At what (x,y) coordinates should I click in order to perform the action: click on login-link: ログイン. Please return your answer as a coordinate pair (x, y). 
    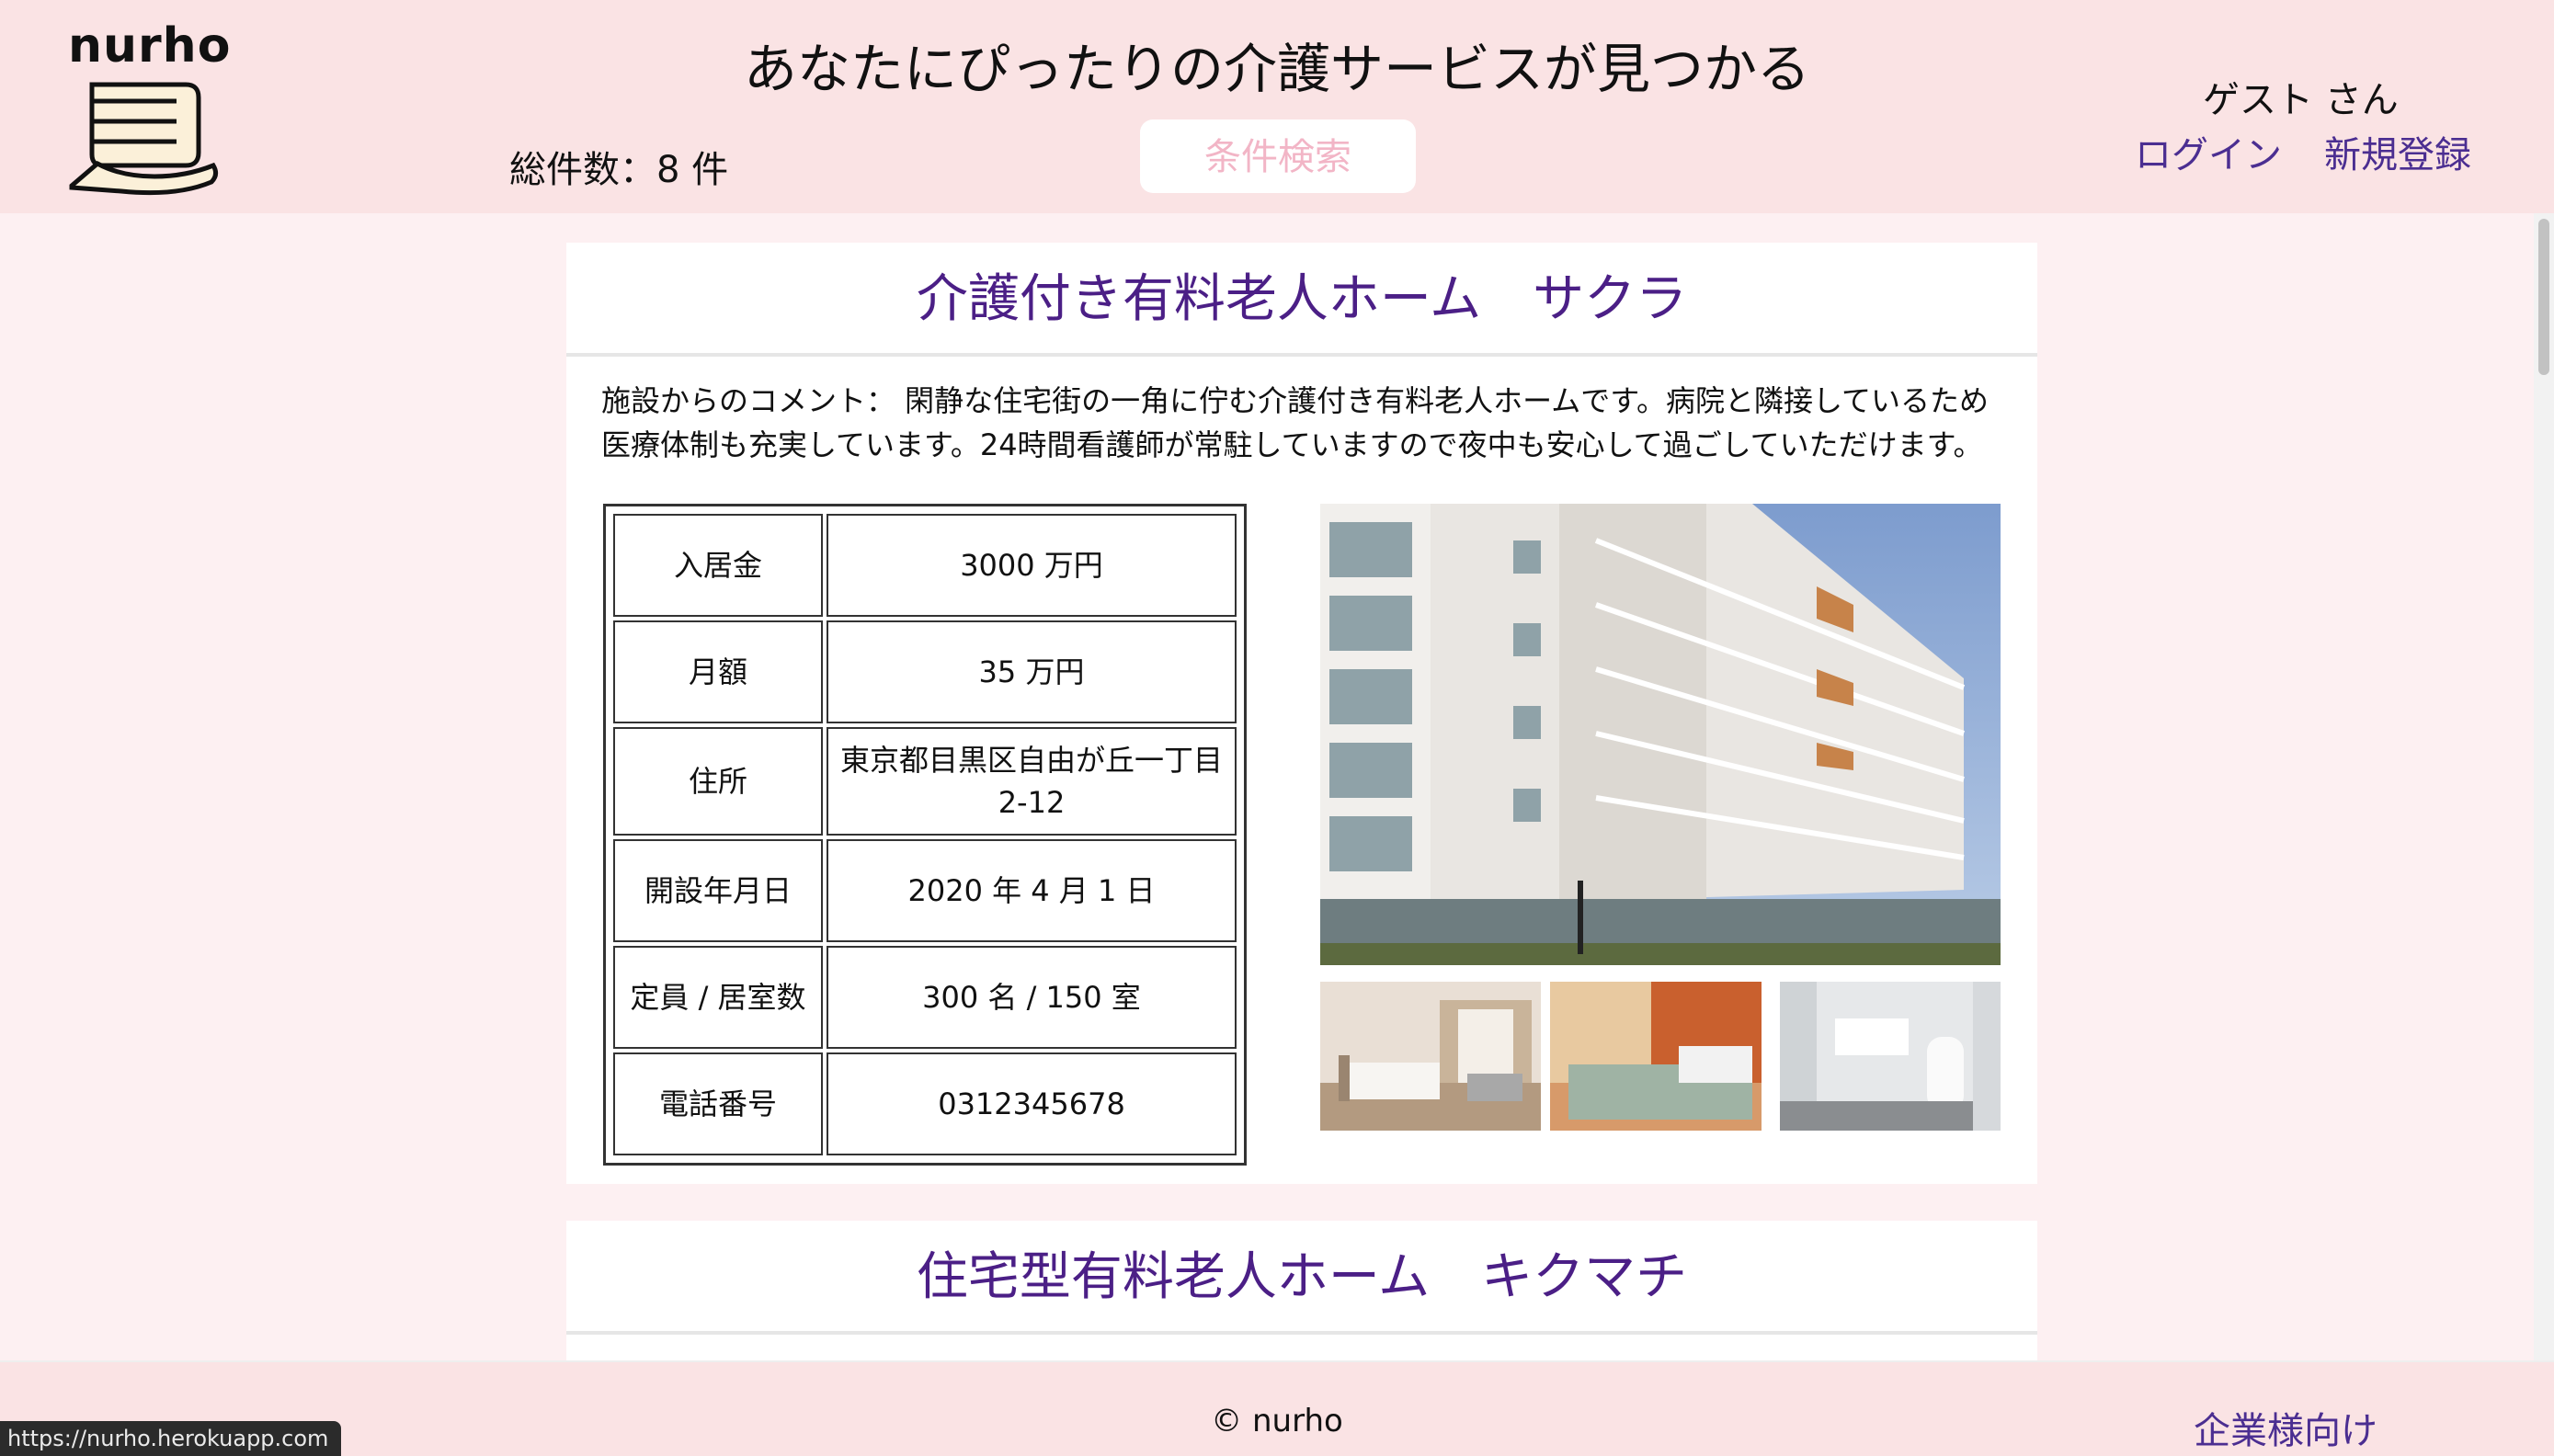
    Looking at the image, I should click on (2208, 151).